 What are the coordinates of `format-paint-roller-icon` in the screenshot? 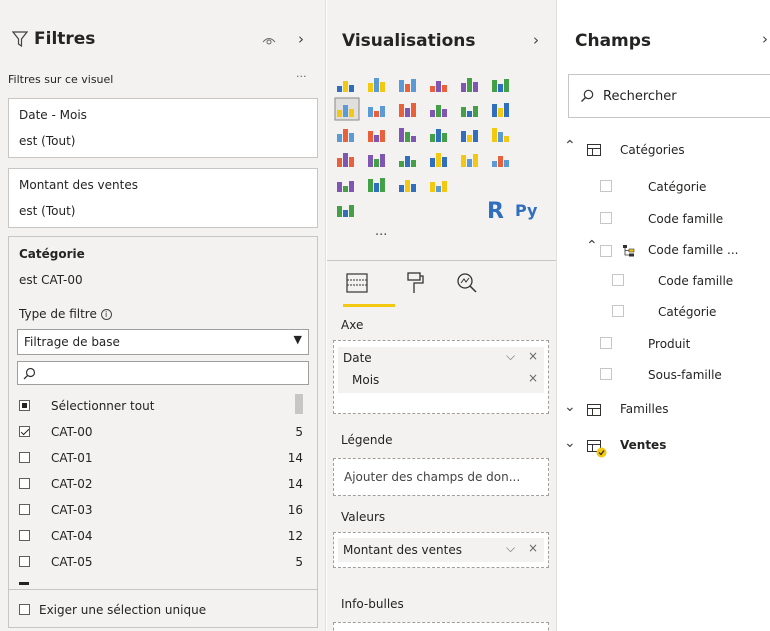 It's located at (415, 283).